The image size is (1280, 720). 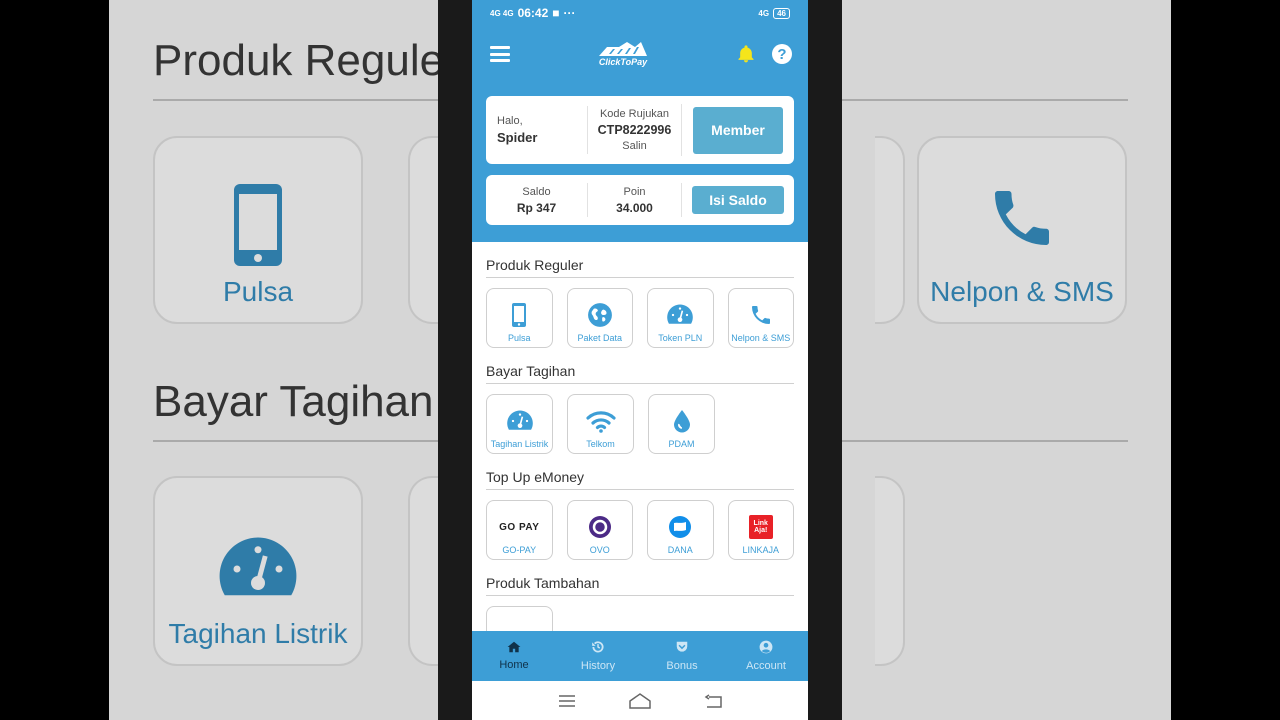 What do you see at coordinates (761, 338) in the screenshot?
I see `tile-label: Nelpon & SMS` at bounding box center [761, 338].